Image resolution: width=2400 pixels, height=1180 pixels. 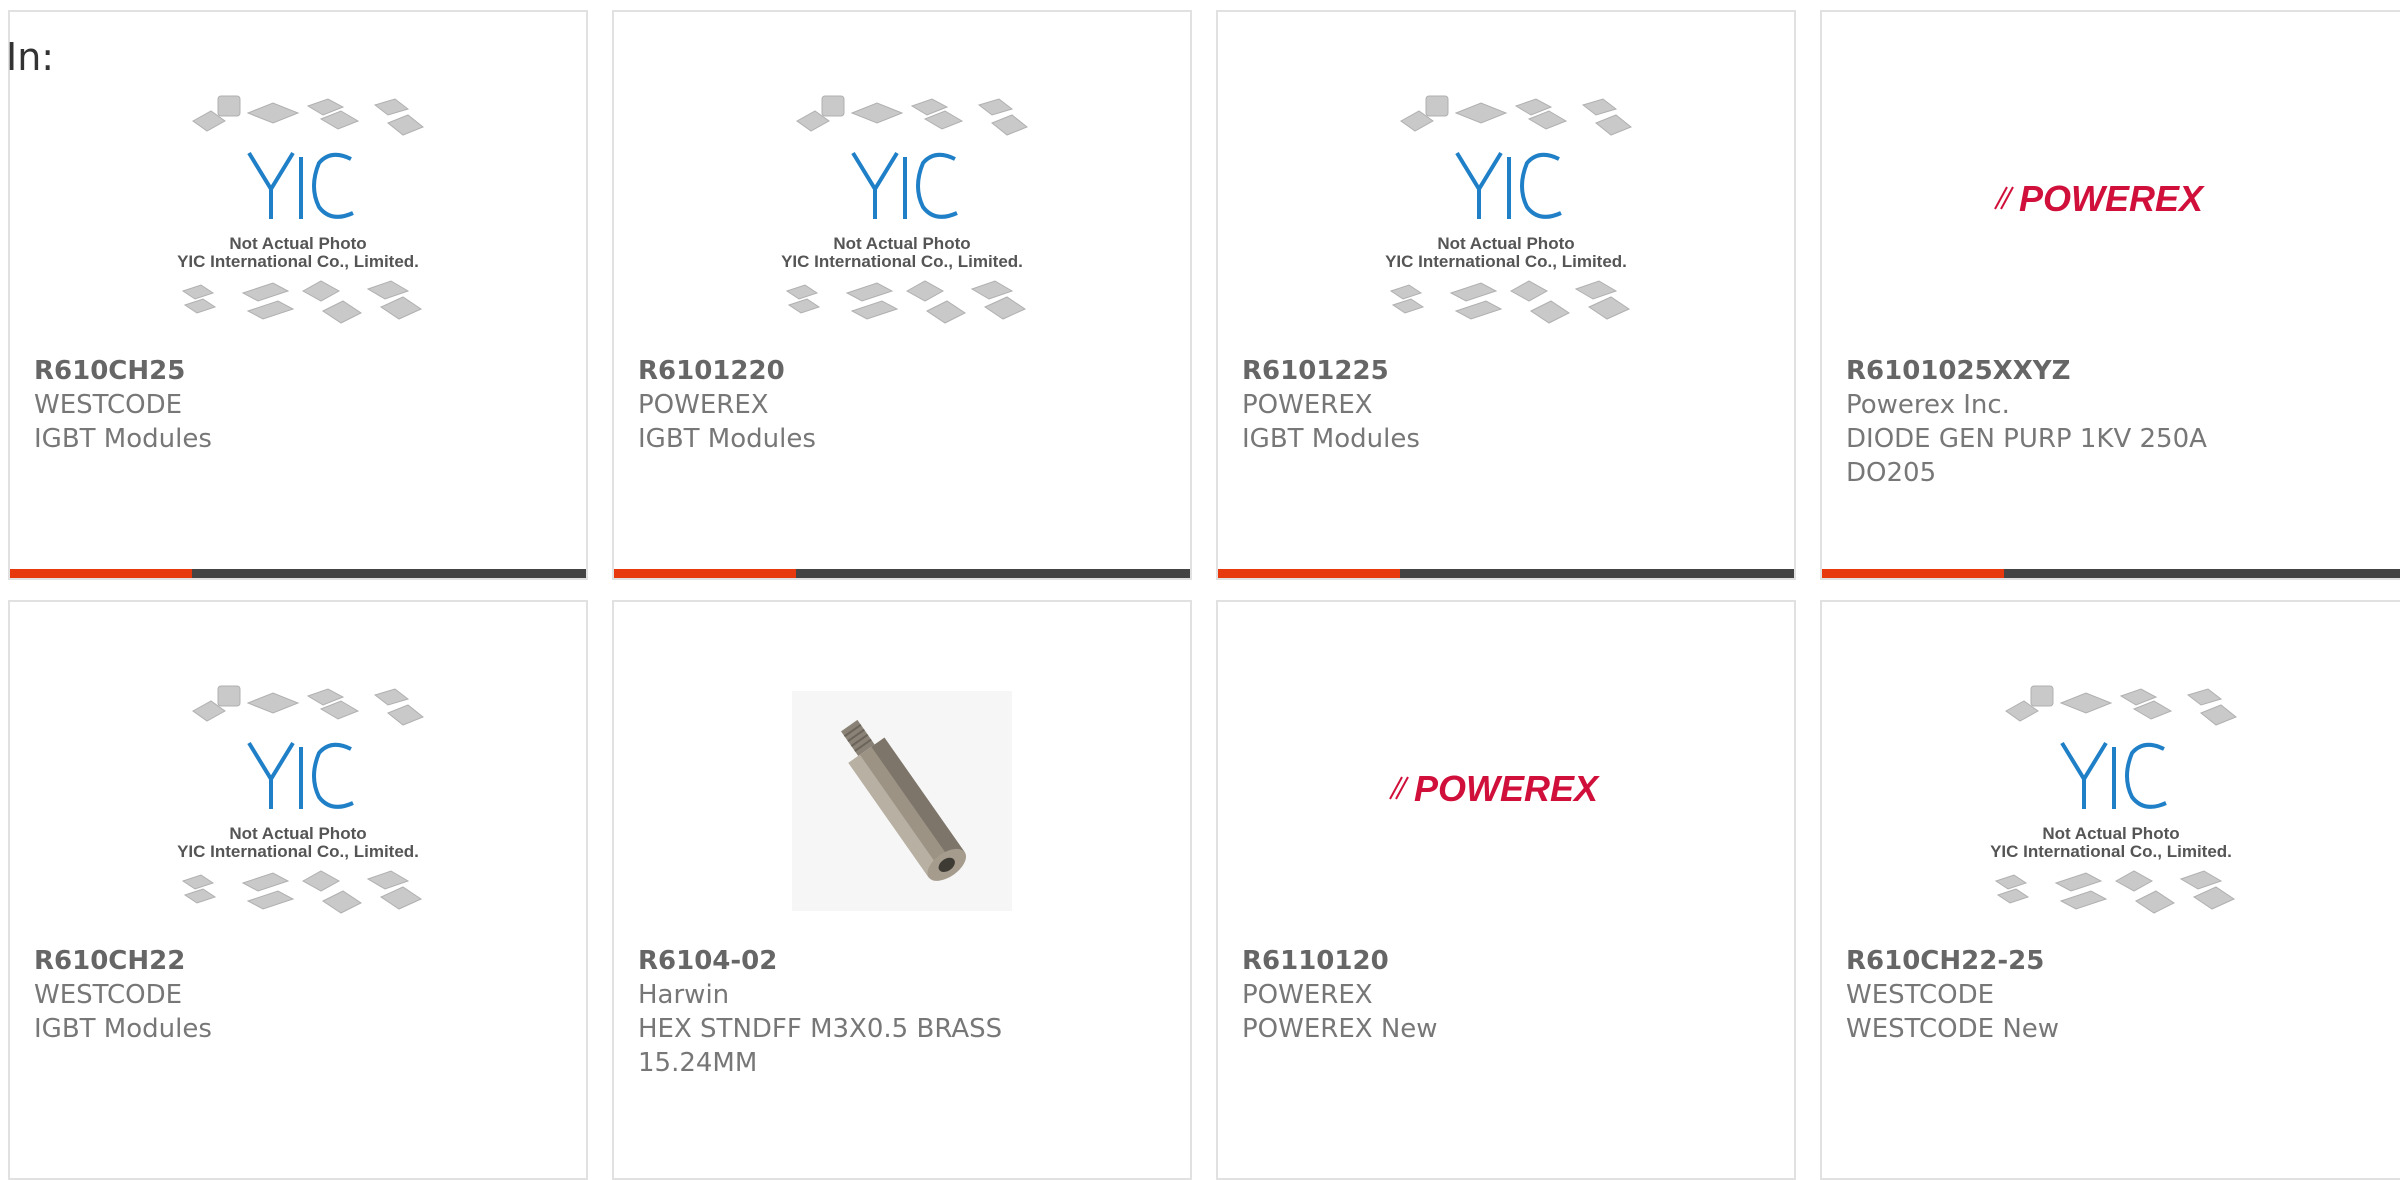 I want to click on part-number: R6101220, so click(x=894, y=371).